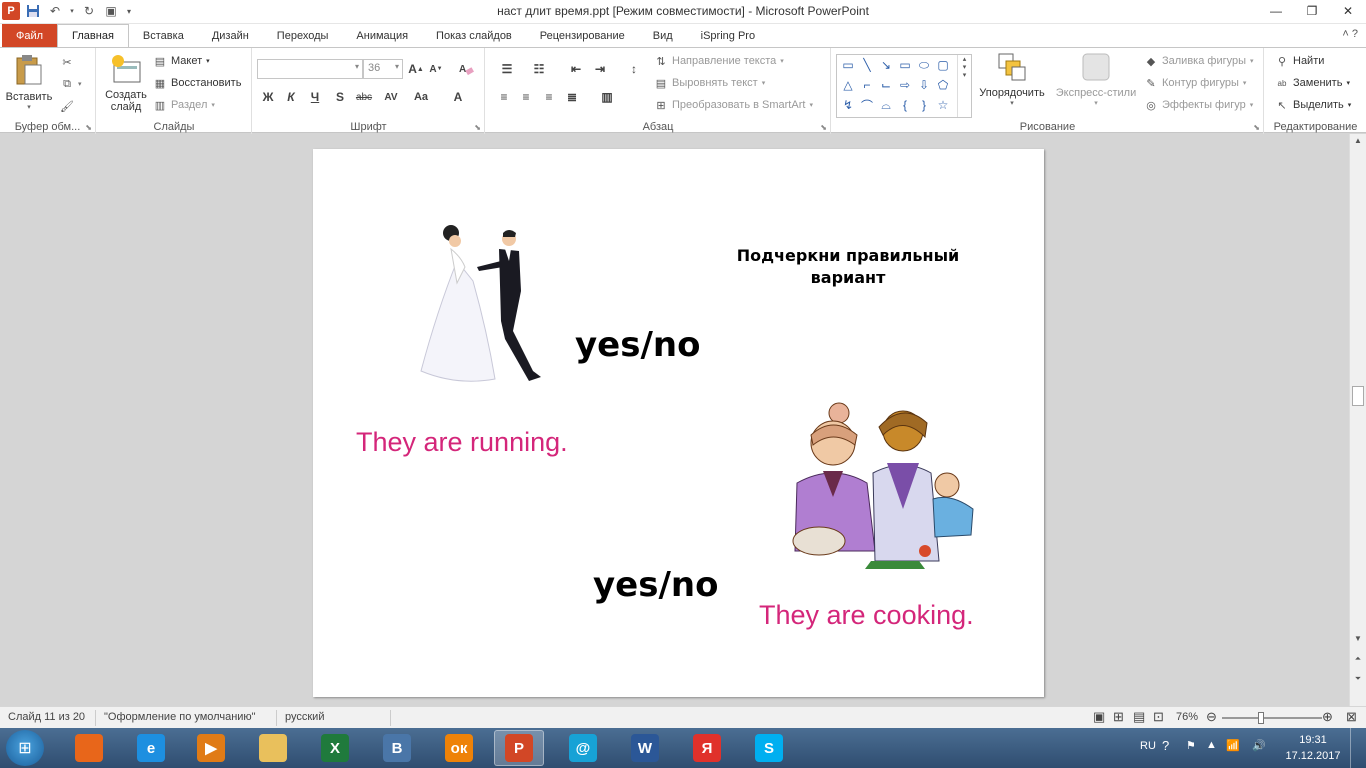 The width and height of the screenshot is (1366, 768). Describe the element at coordinates (886, 65) in the screenshot. I see `arrow-line-shape-icon: ↘` at that location.